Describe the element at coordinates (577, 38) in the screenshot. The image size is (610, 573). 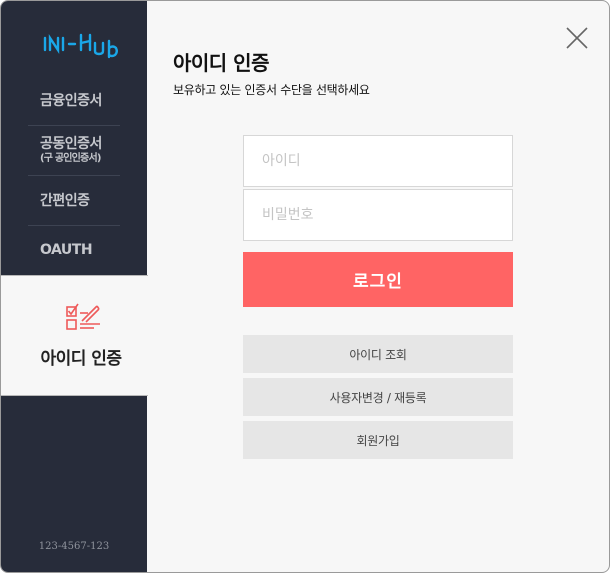
I see `close-icon` at that location.